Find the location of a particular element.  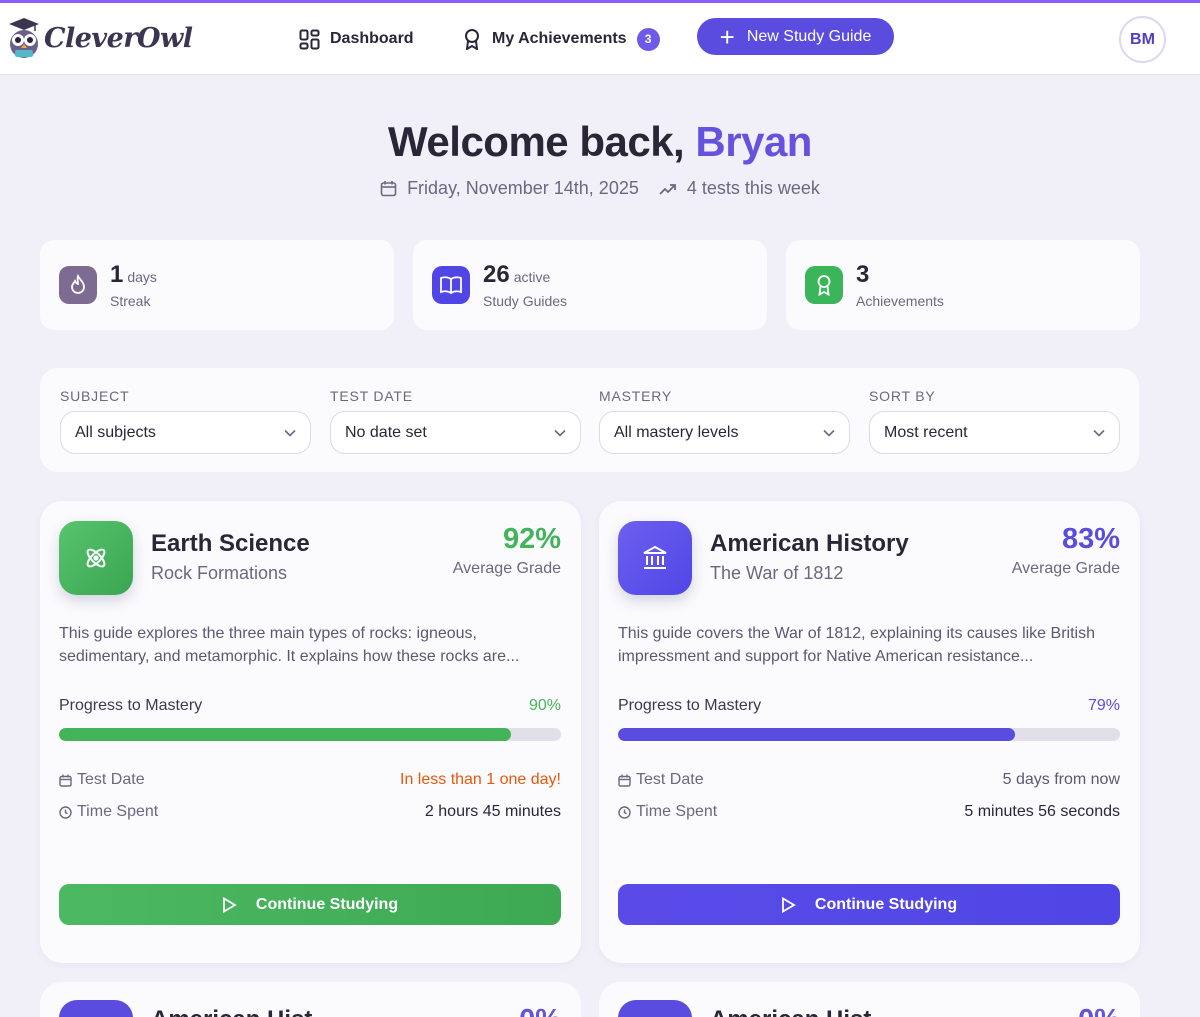

owl-logo-icon is located at coordinates (24, 38).